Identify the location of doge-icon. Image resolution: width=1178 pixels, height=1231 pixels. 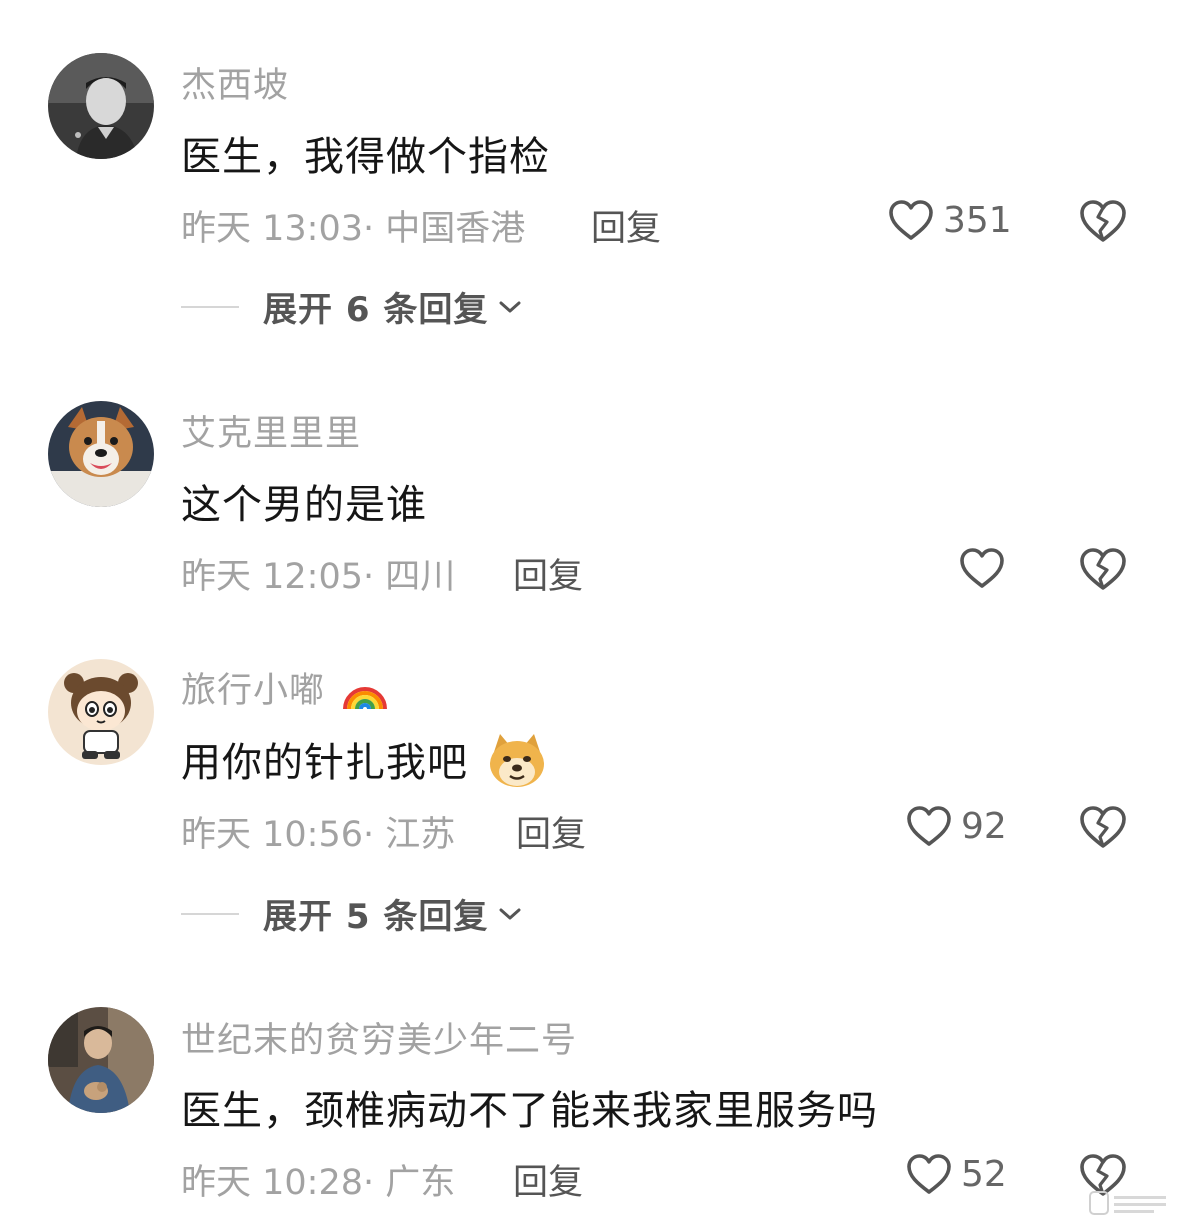
(516, 760).